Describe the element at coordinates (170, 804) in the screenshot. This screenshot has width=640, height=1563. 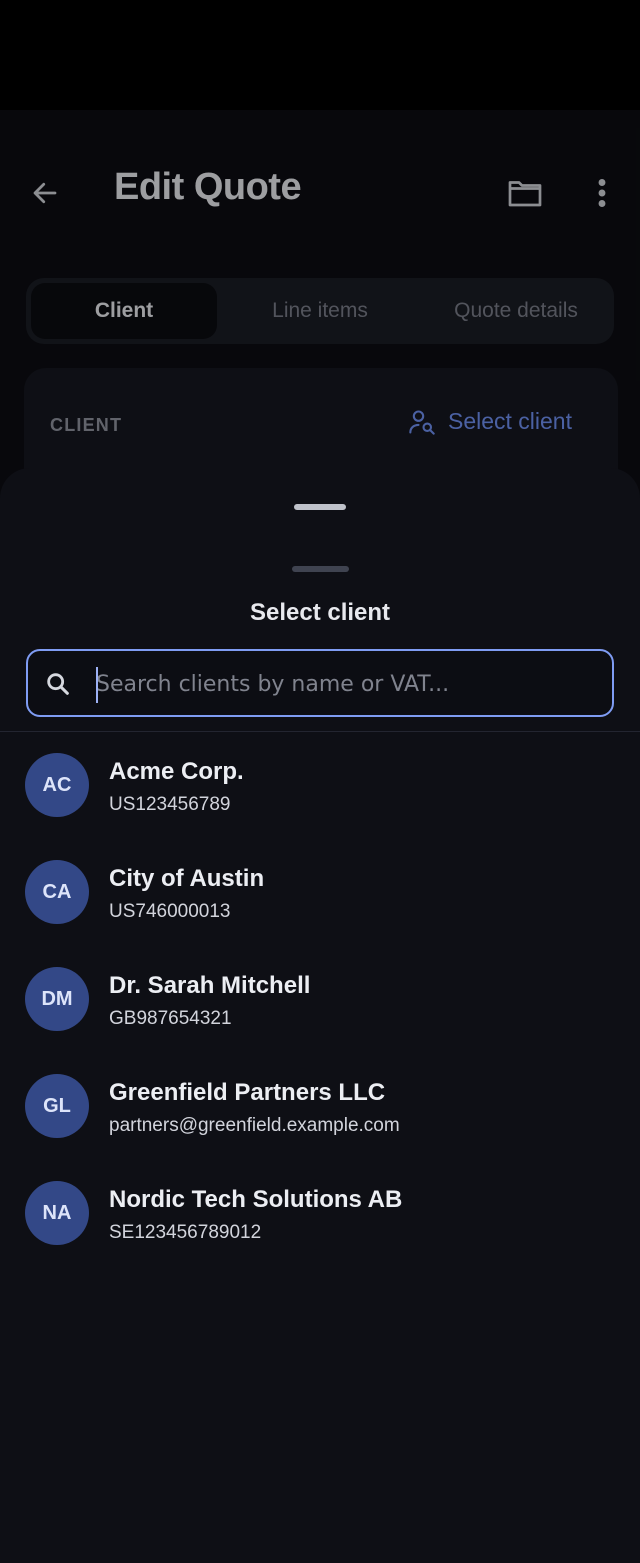
I see `client-vat: US123456789` at that location.